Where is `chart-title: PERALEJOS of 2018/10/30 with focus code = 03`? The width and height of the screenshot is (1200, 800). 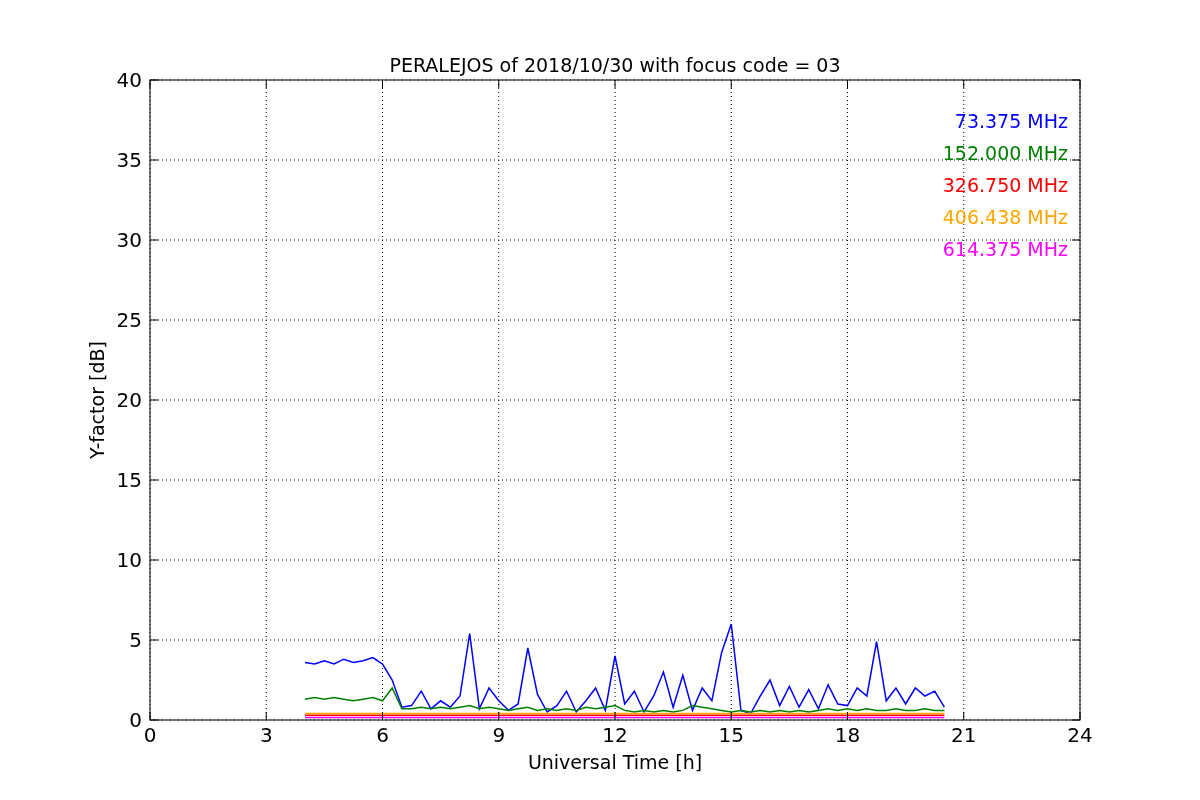 chart-title: PERALEJOS of 2018/10/30 with focus code = 03 is located at coordinates (615, 65).